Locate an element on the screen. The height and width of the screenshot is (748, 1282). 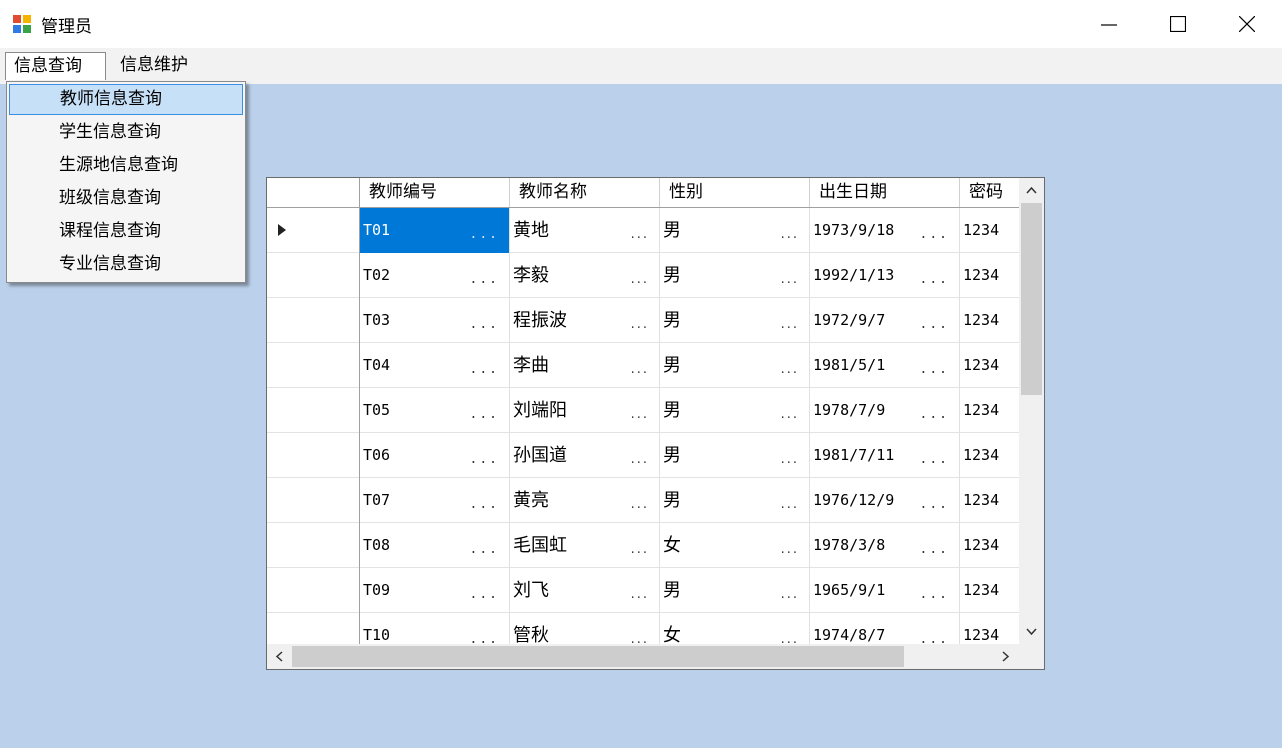
table-row: T04... 李曲... 男... 1981/5/1... 1234 is located at coordinates (648, 365).